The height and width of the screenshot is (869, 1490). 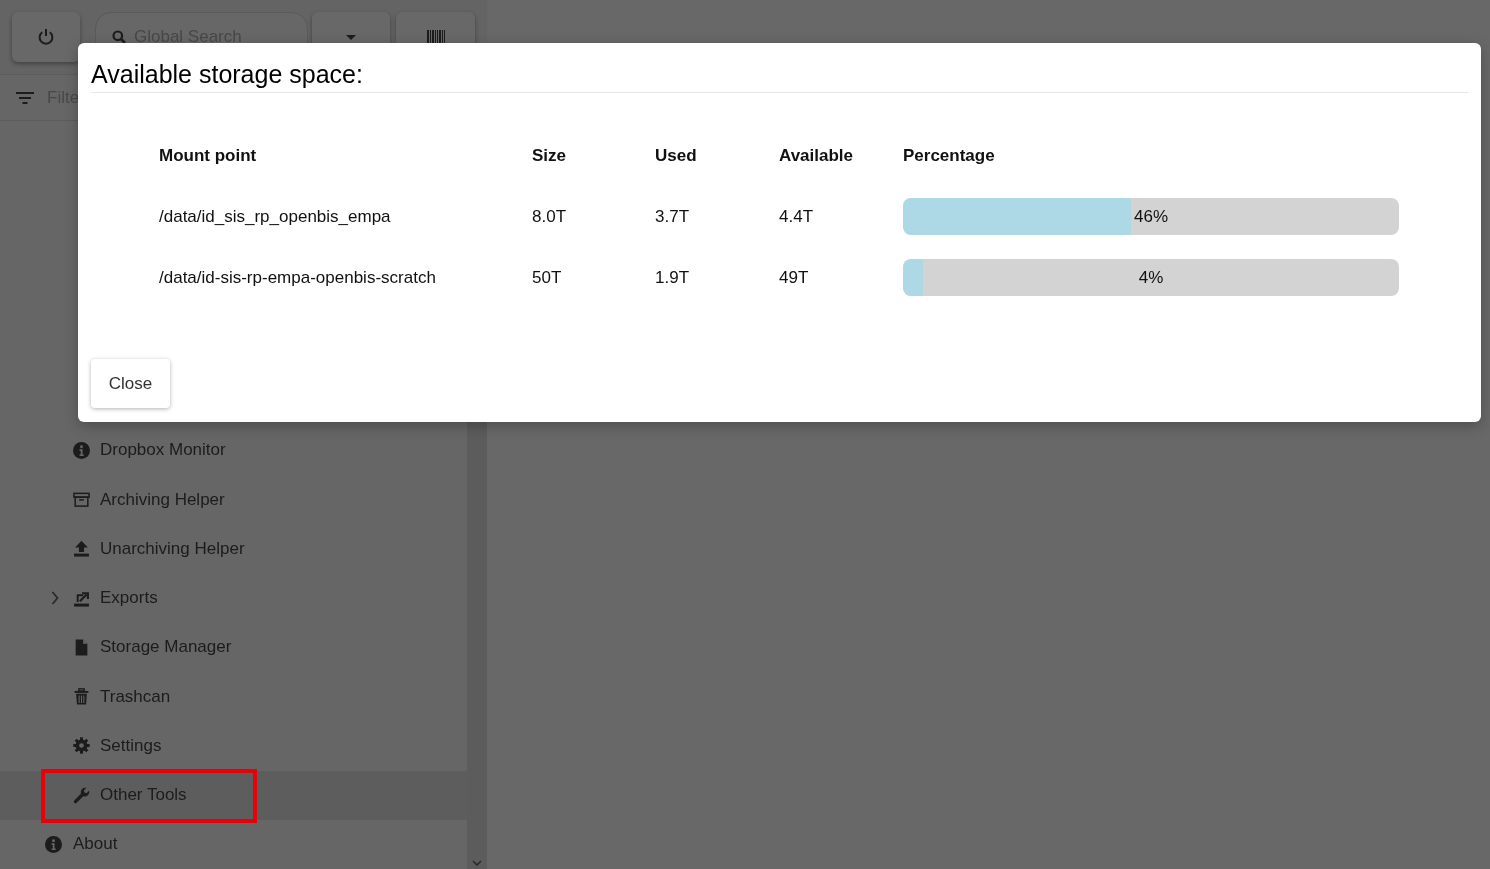 I want to click on dialog-title: Available storage space:, so click(x=227, y=74).